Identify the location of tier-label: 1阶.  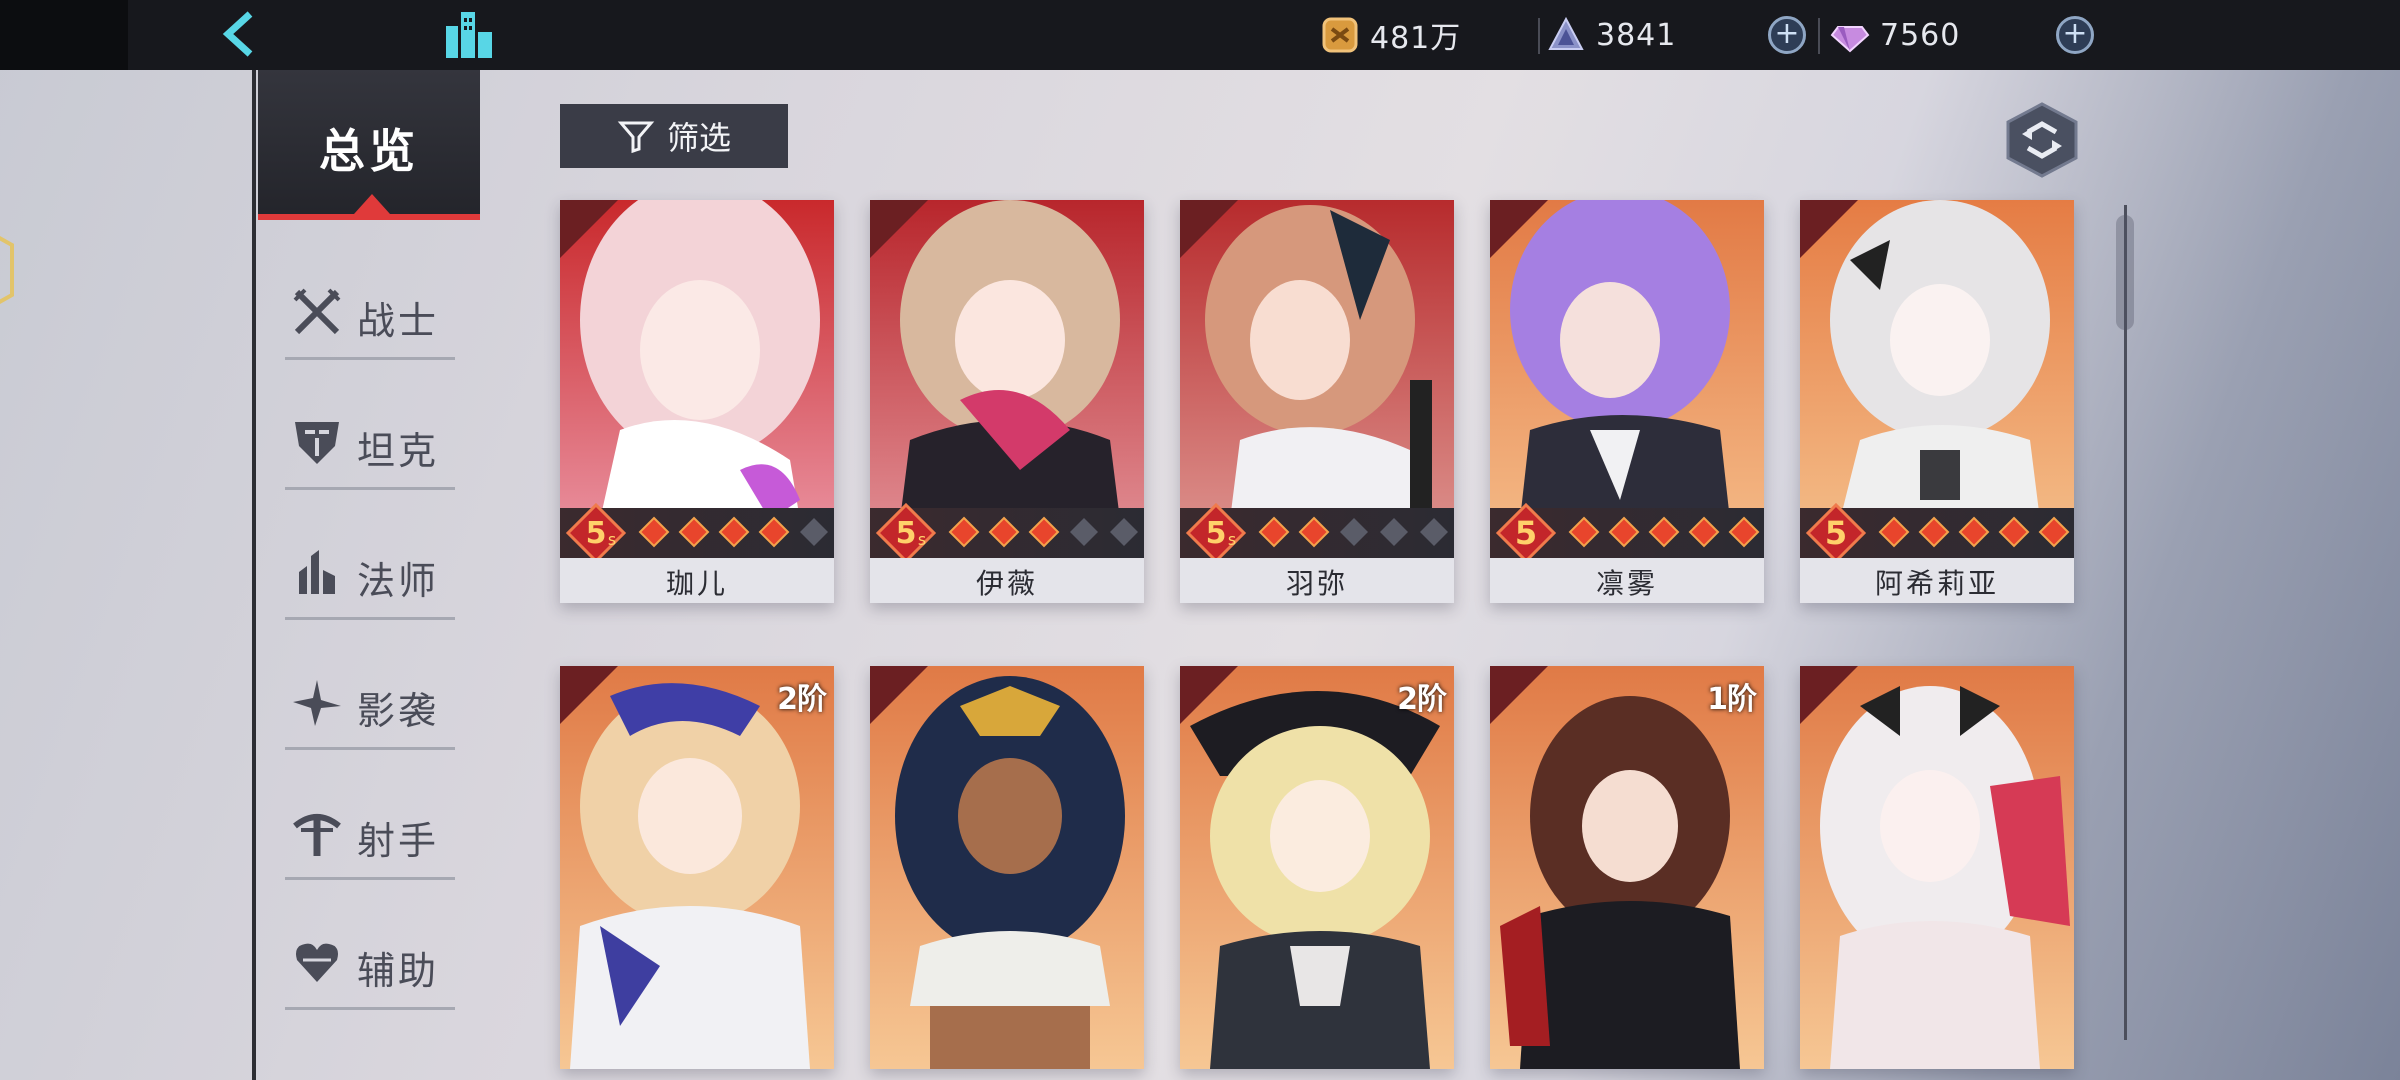
(1732, 699).